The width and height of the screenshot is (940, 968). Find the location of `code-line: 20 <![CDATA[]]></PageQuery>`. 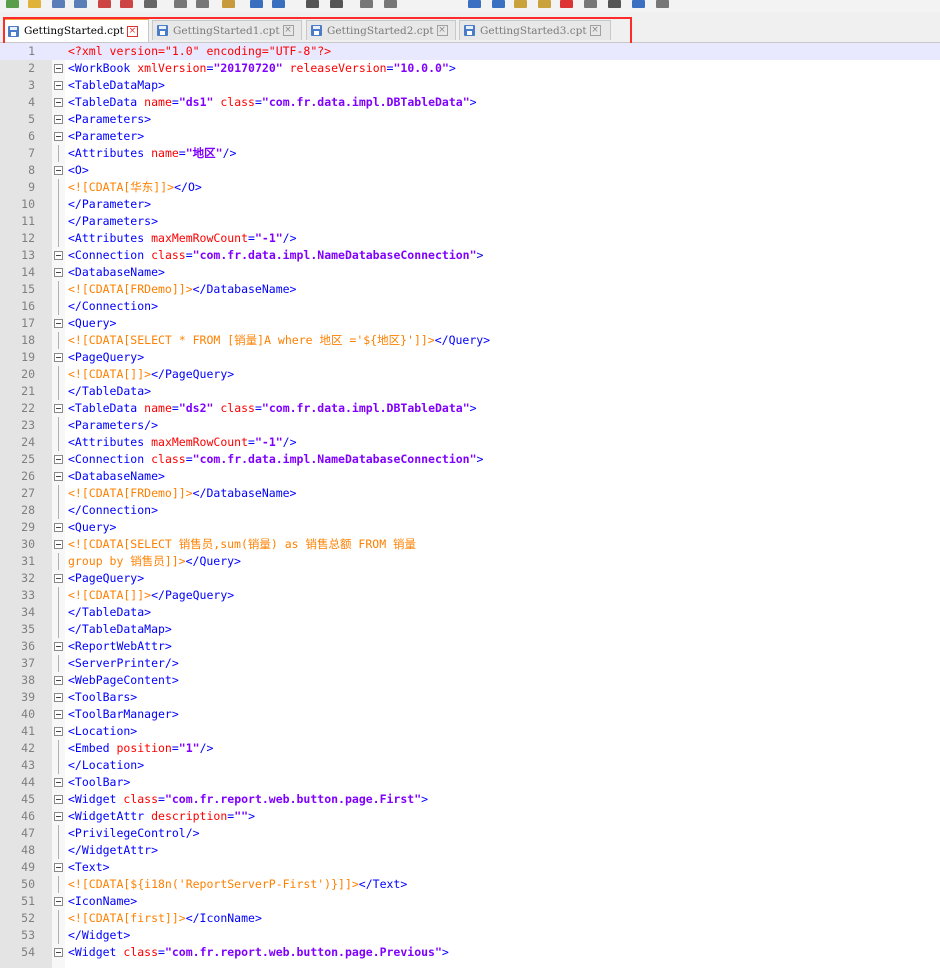

code-line: 20 <![CDATA[]]></PageQuery> is located at coordinates (470, 374).